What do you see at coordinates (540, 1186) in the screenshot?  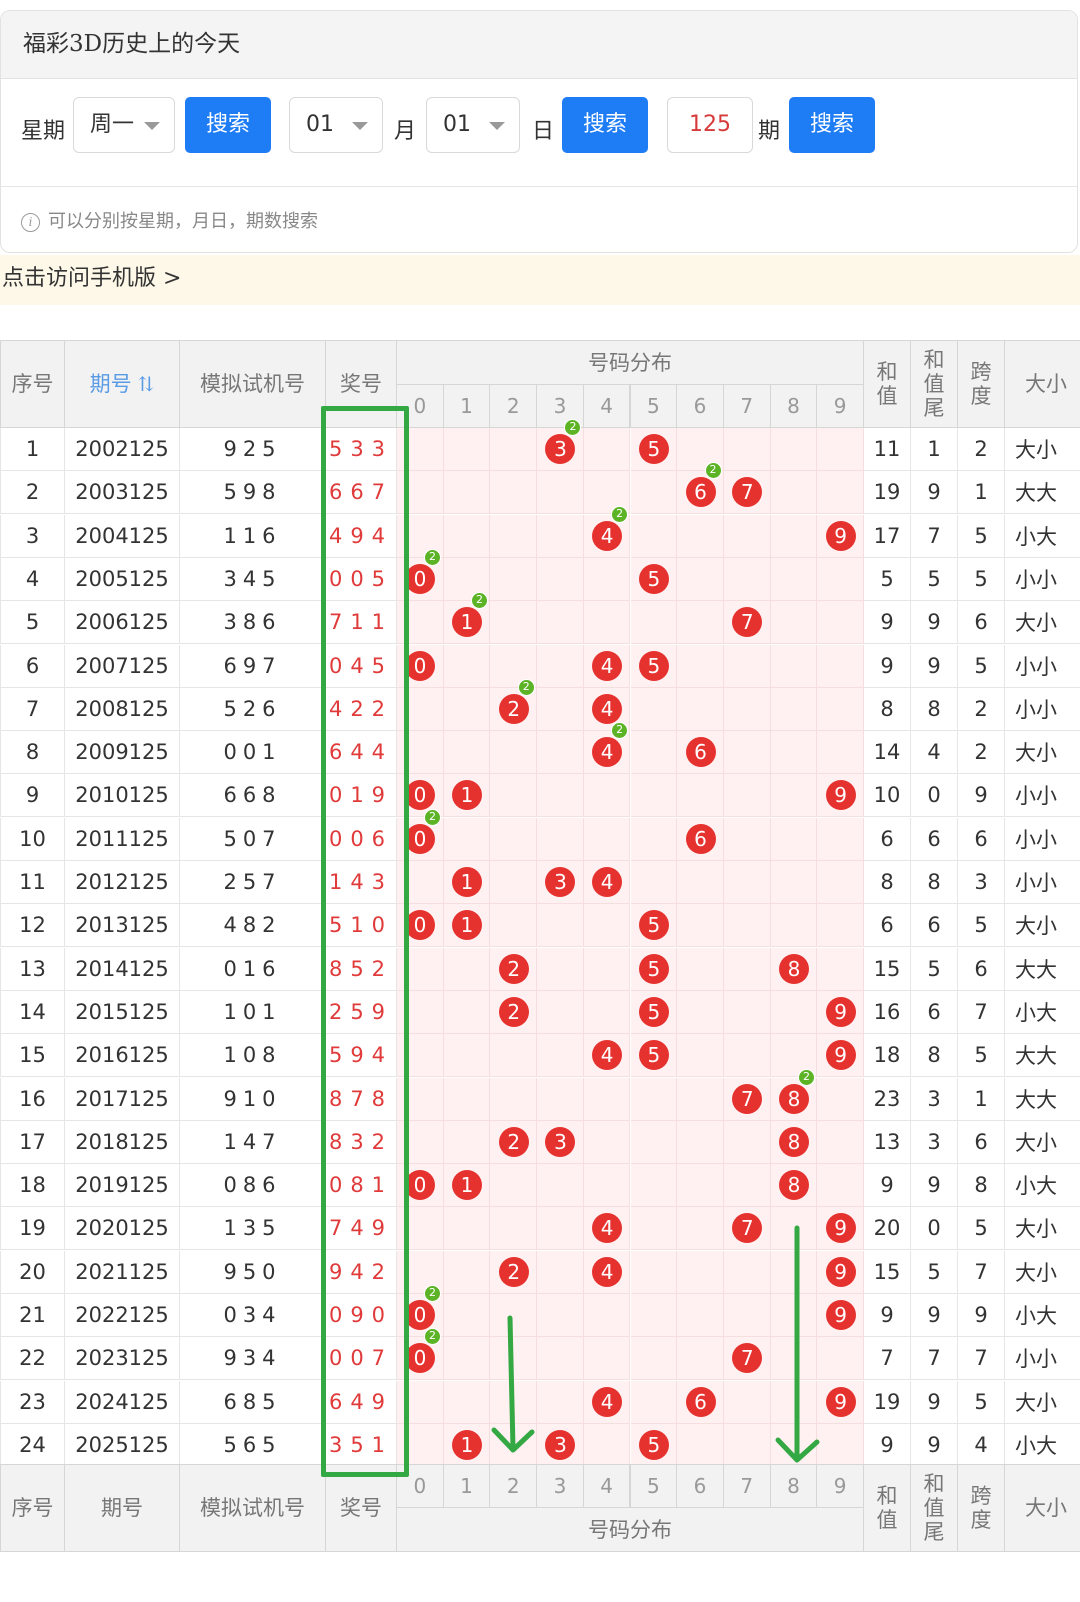 I see `table-row: 18 2019125 086 081 9 9 8 小大 0 1 8` at bounding box center [540, 1186].